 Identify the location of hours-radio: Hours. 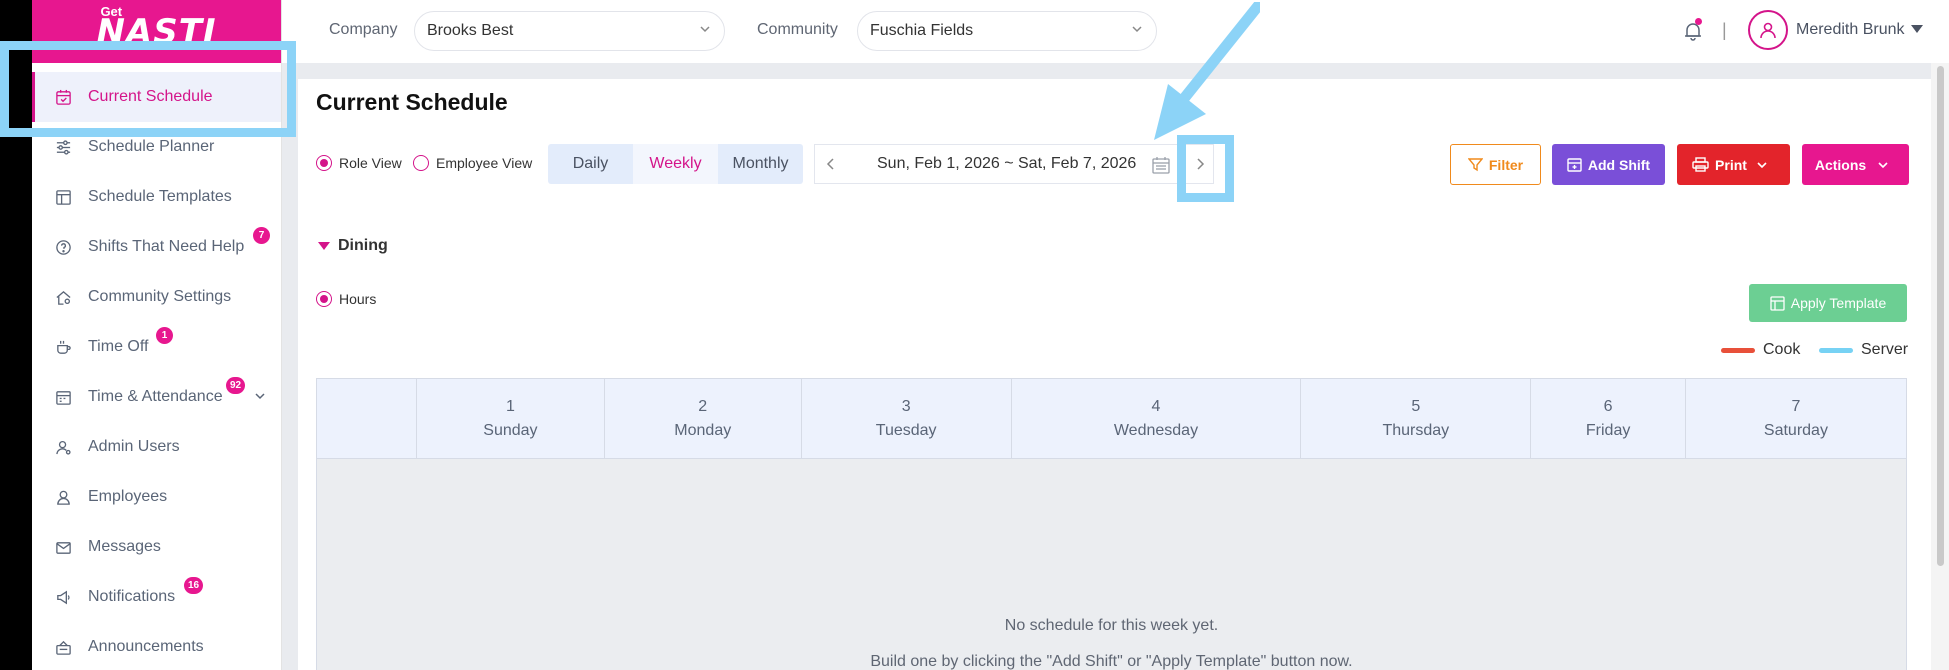
(346, 299).